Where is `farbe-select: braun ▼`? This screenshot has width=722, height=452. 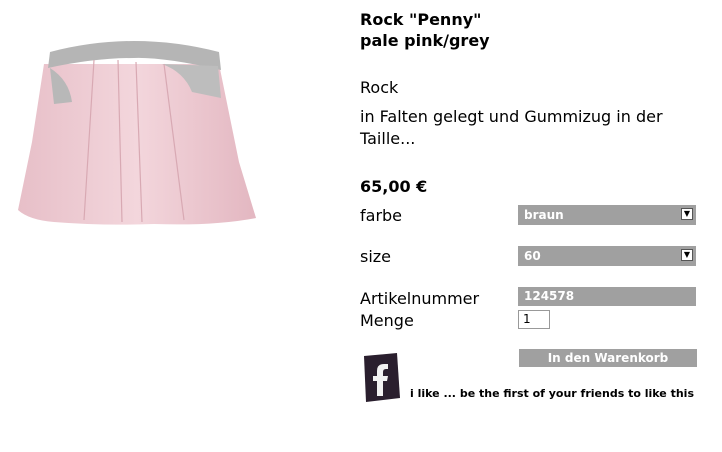 farbe-select: braun ▼ is located at coordinates (607, 215).